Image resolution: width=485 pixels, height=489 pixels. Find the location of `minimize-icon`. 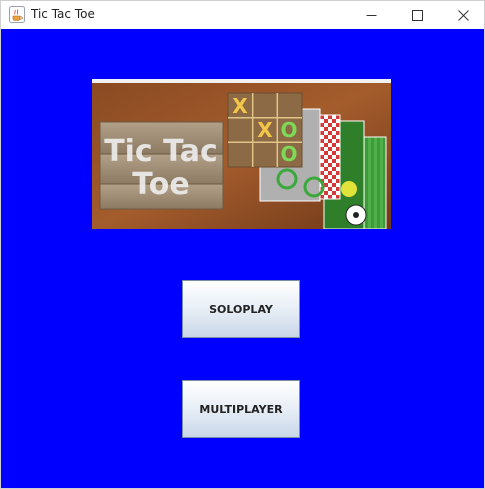

minimize-icon is located at coordinates (371, 15).